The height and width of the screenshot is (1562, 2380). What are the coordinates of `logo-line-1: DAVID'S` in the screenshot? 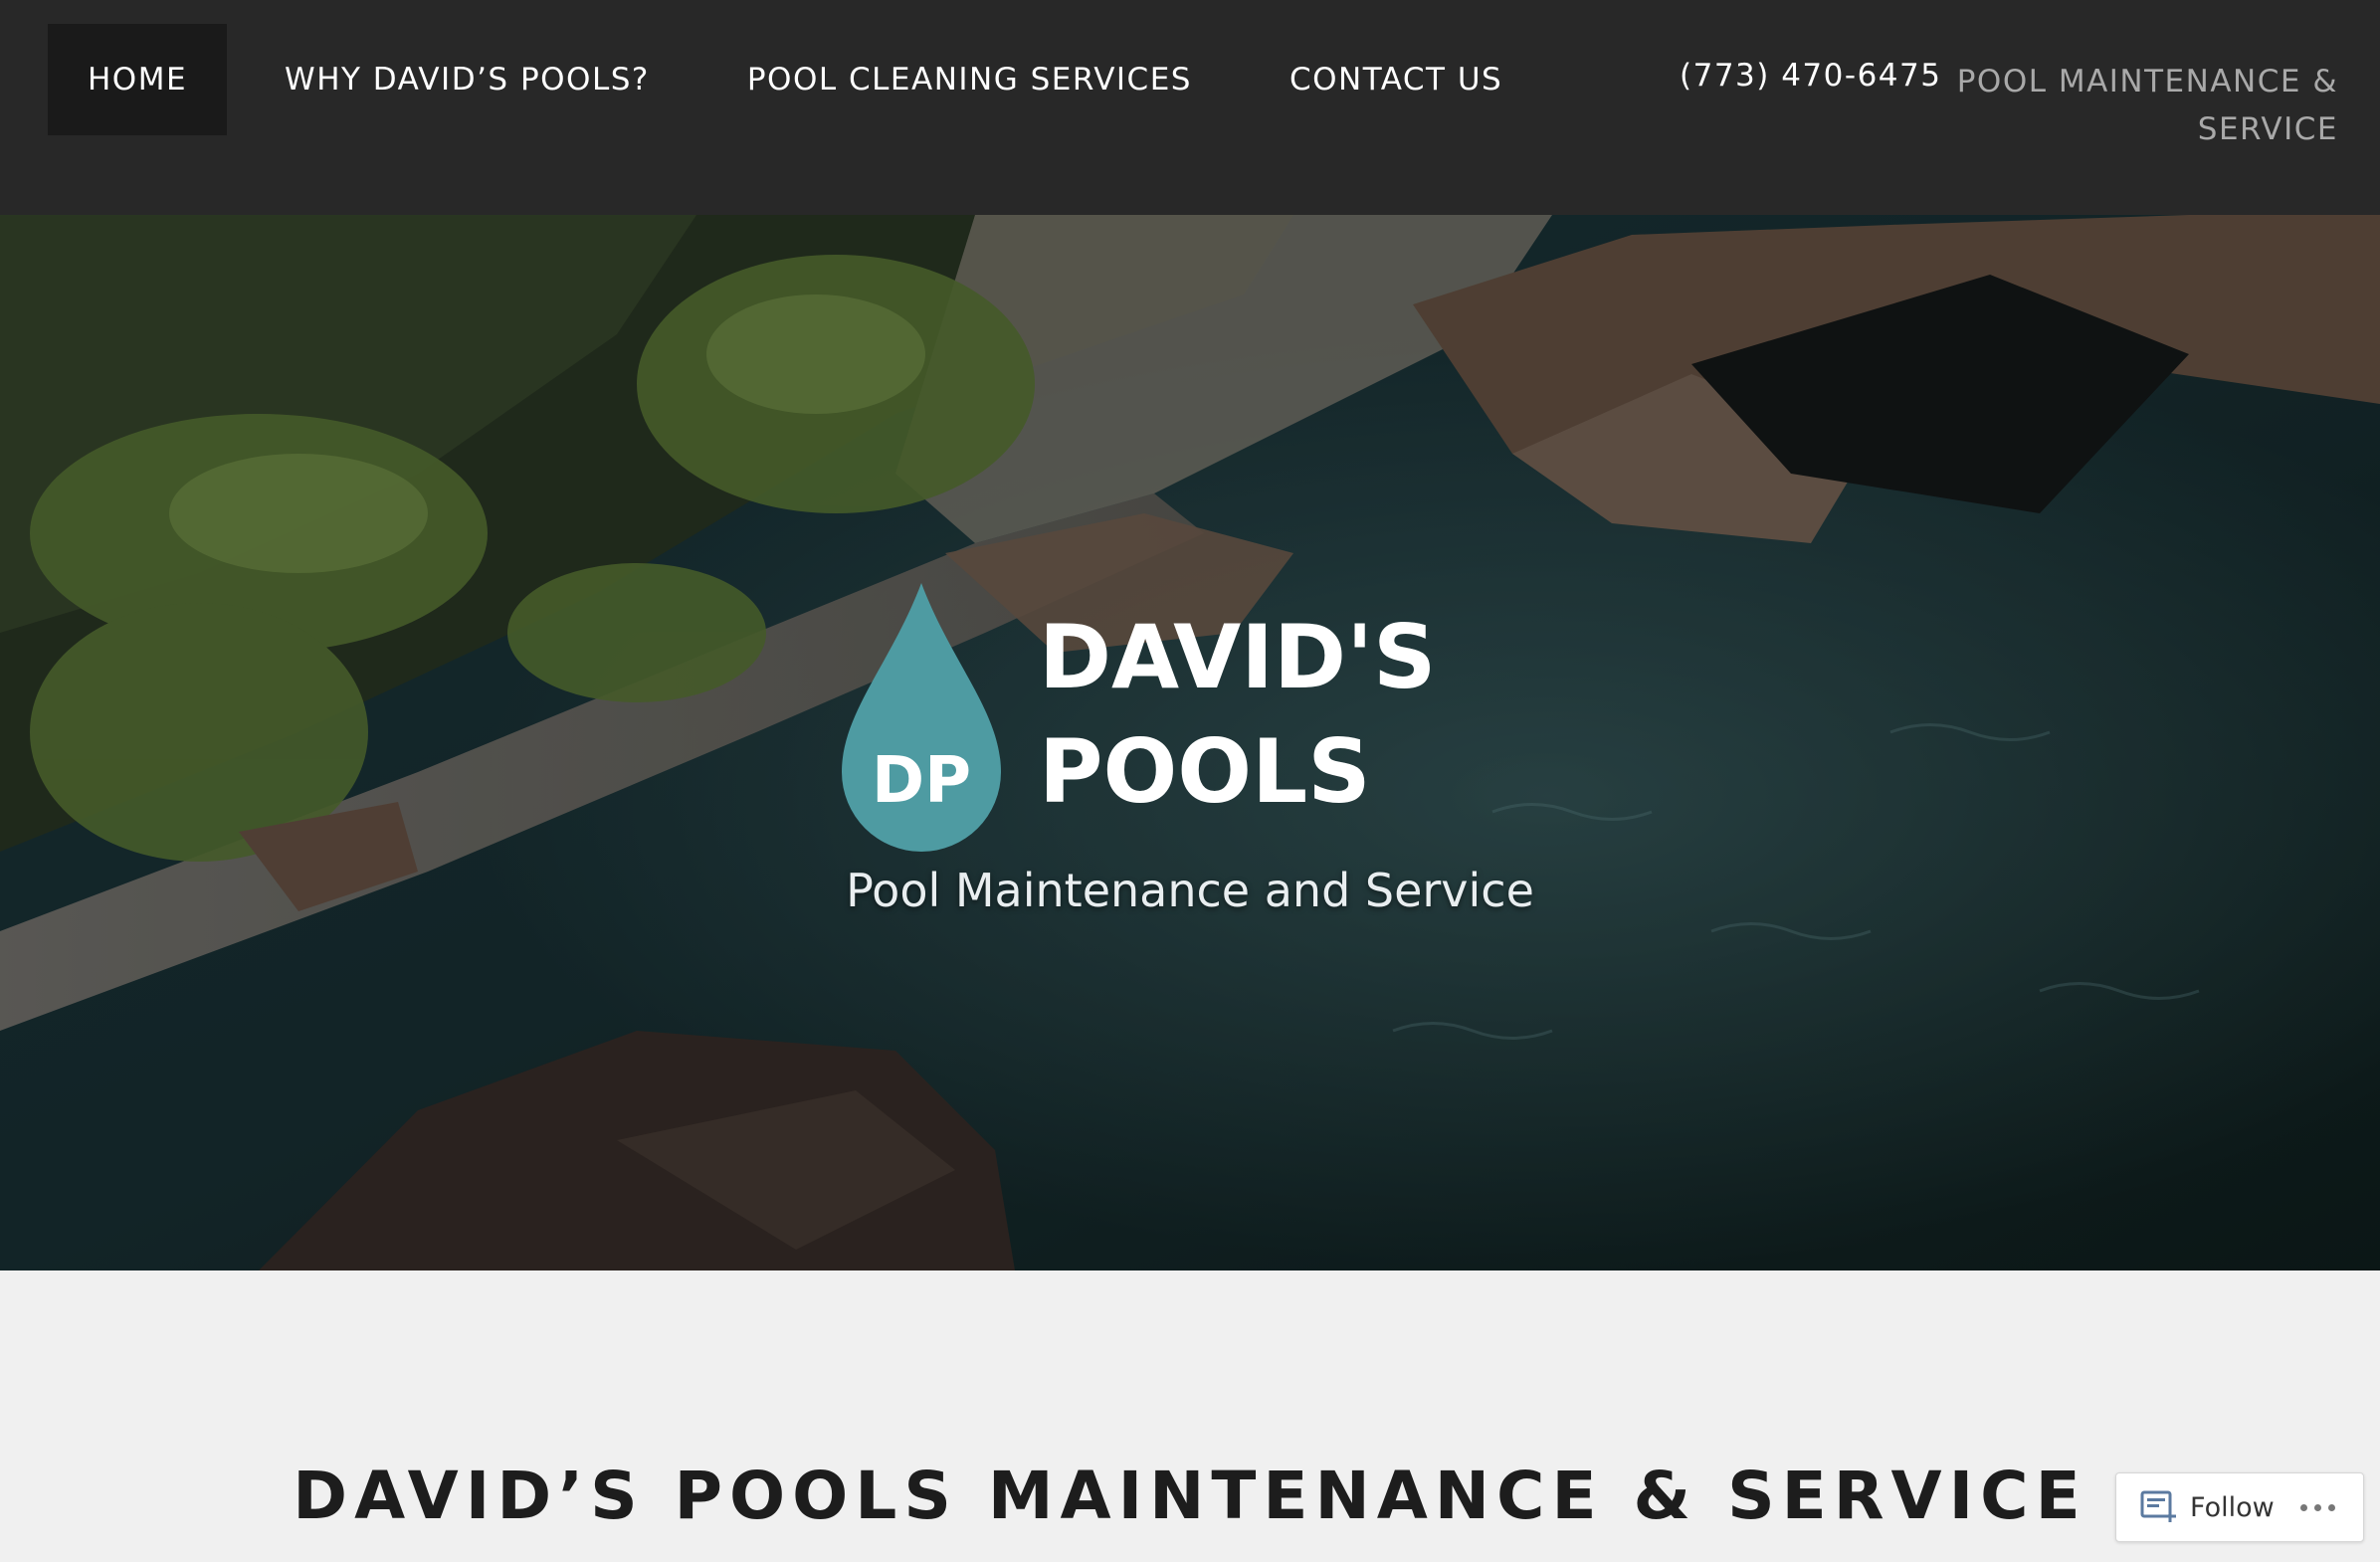 It's located at (1237, 657).